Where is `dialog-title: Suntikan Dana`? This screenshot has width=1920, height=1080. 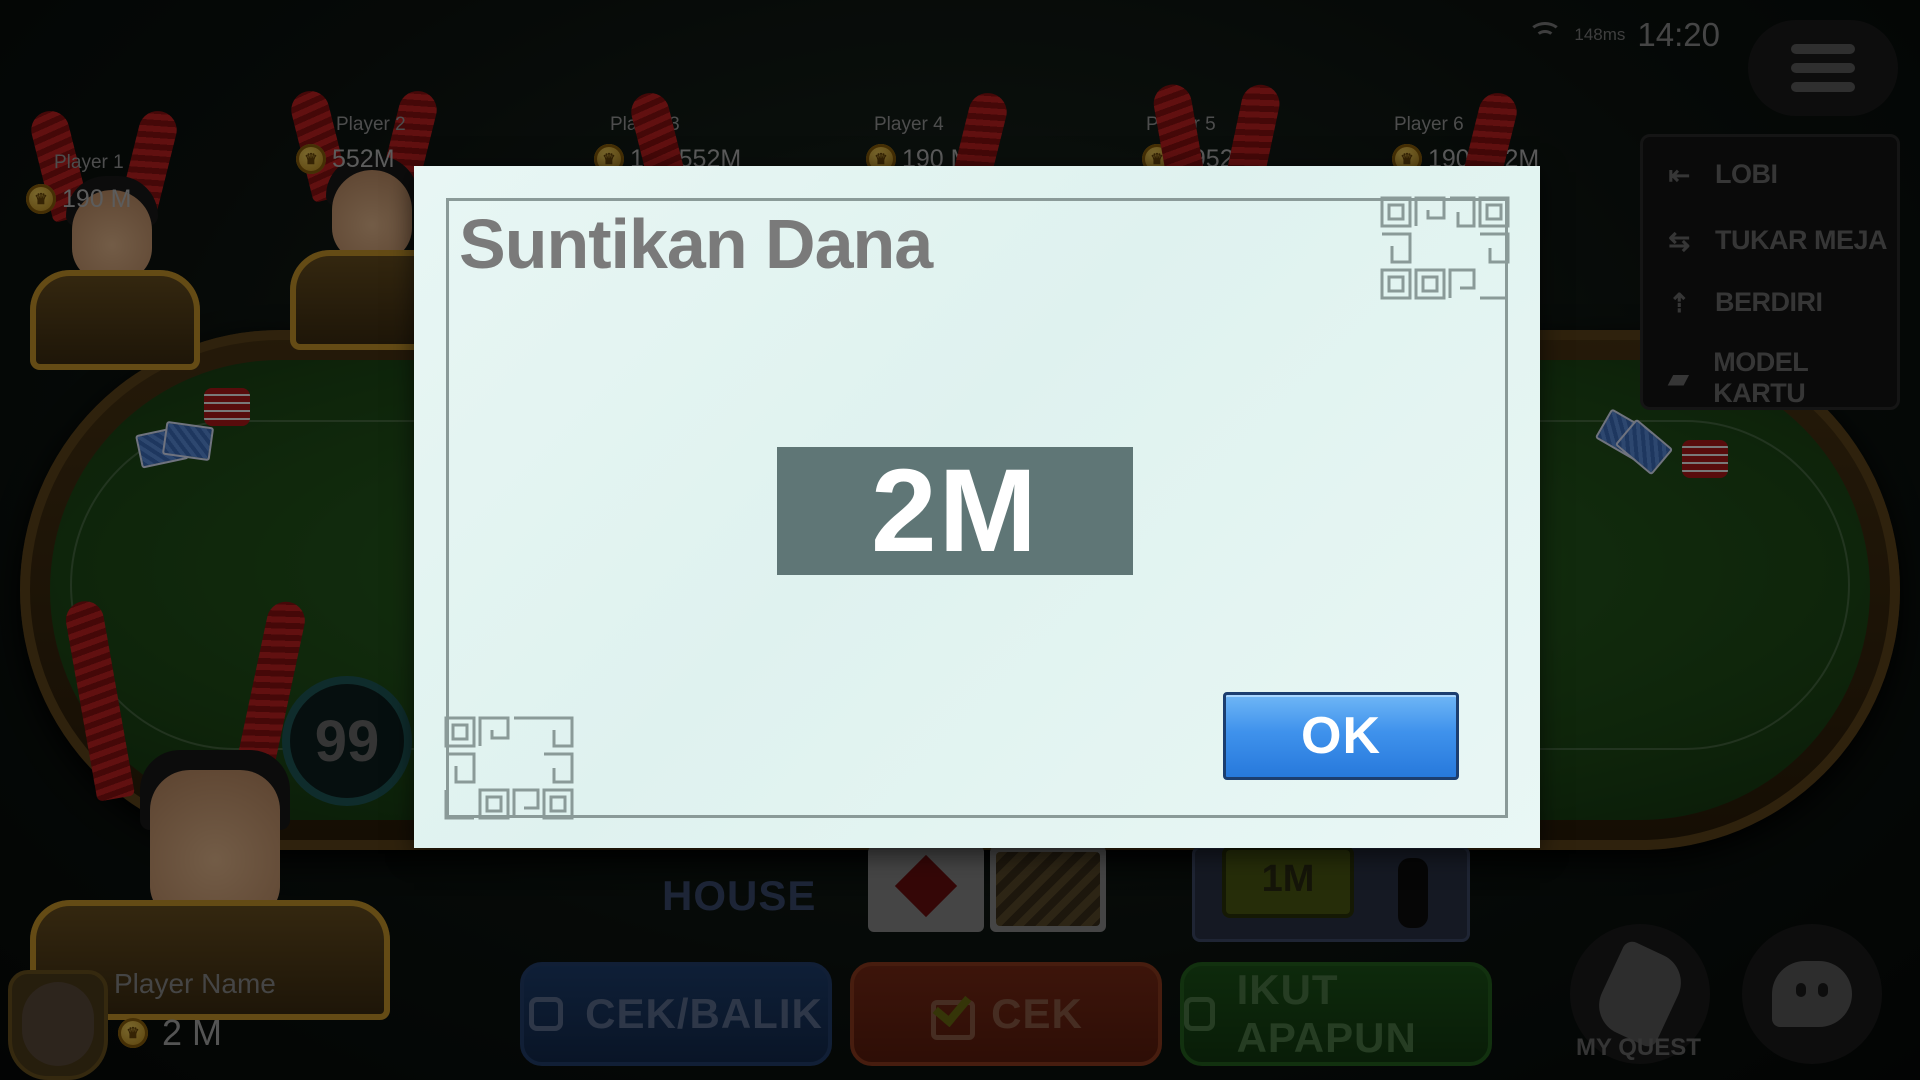 dialog-title: Suntikan Dana is located at coordinates (696, 244).